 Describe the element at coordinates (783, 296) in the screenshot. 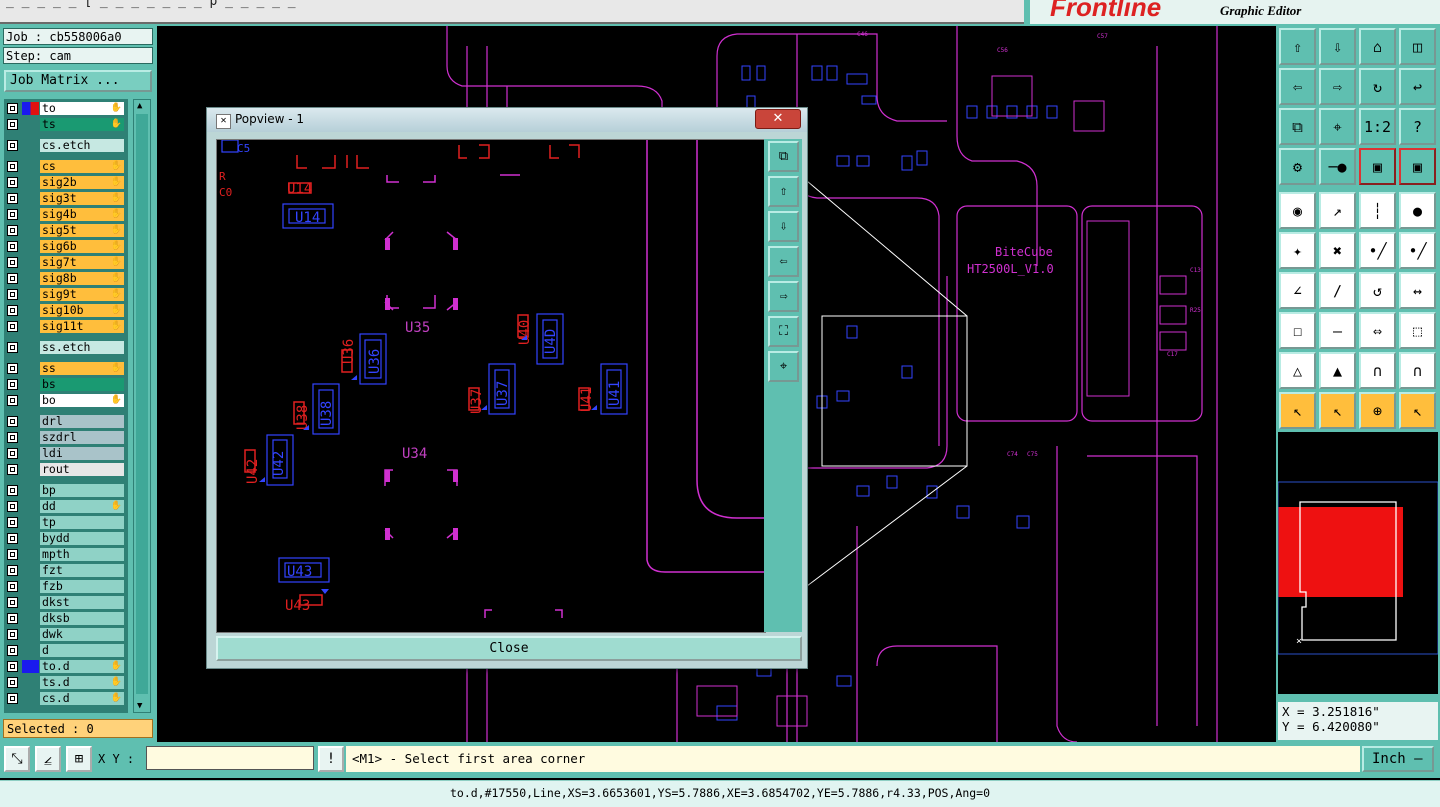

I see `popview-pan-right-icon: ⇨` at that location.